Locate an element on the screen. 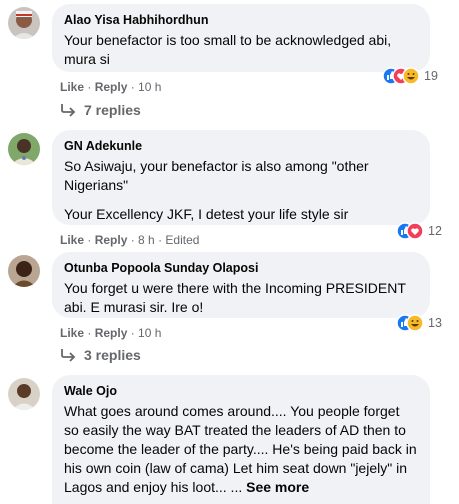  reaction-count: 13 is located at coordinates (419, 323).